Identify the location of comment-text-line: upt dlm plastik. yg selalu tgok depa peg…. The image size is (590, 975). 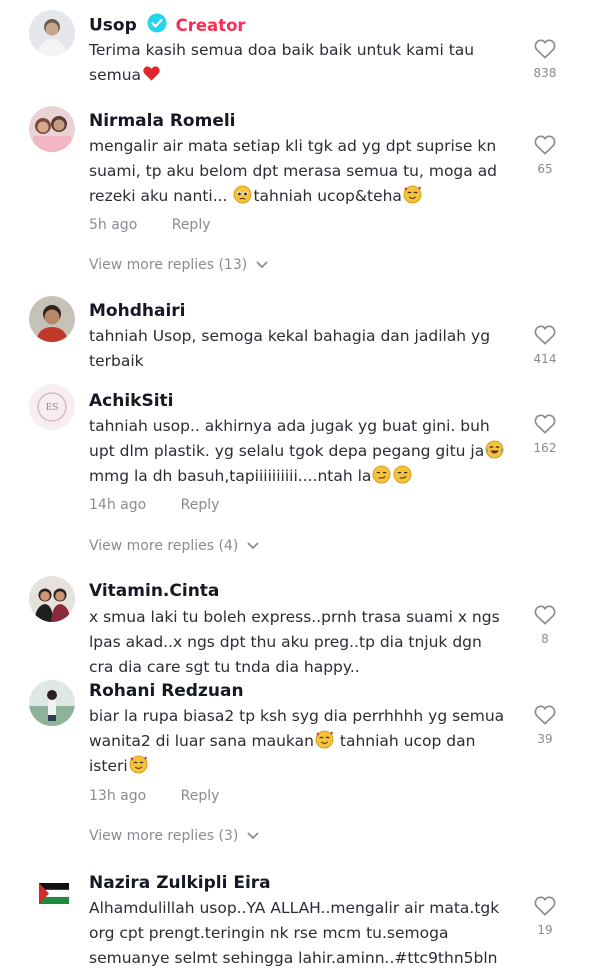
(301, 451).